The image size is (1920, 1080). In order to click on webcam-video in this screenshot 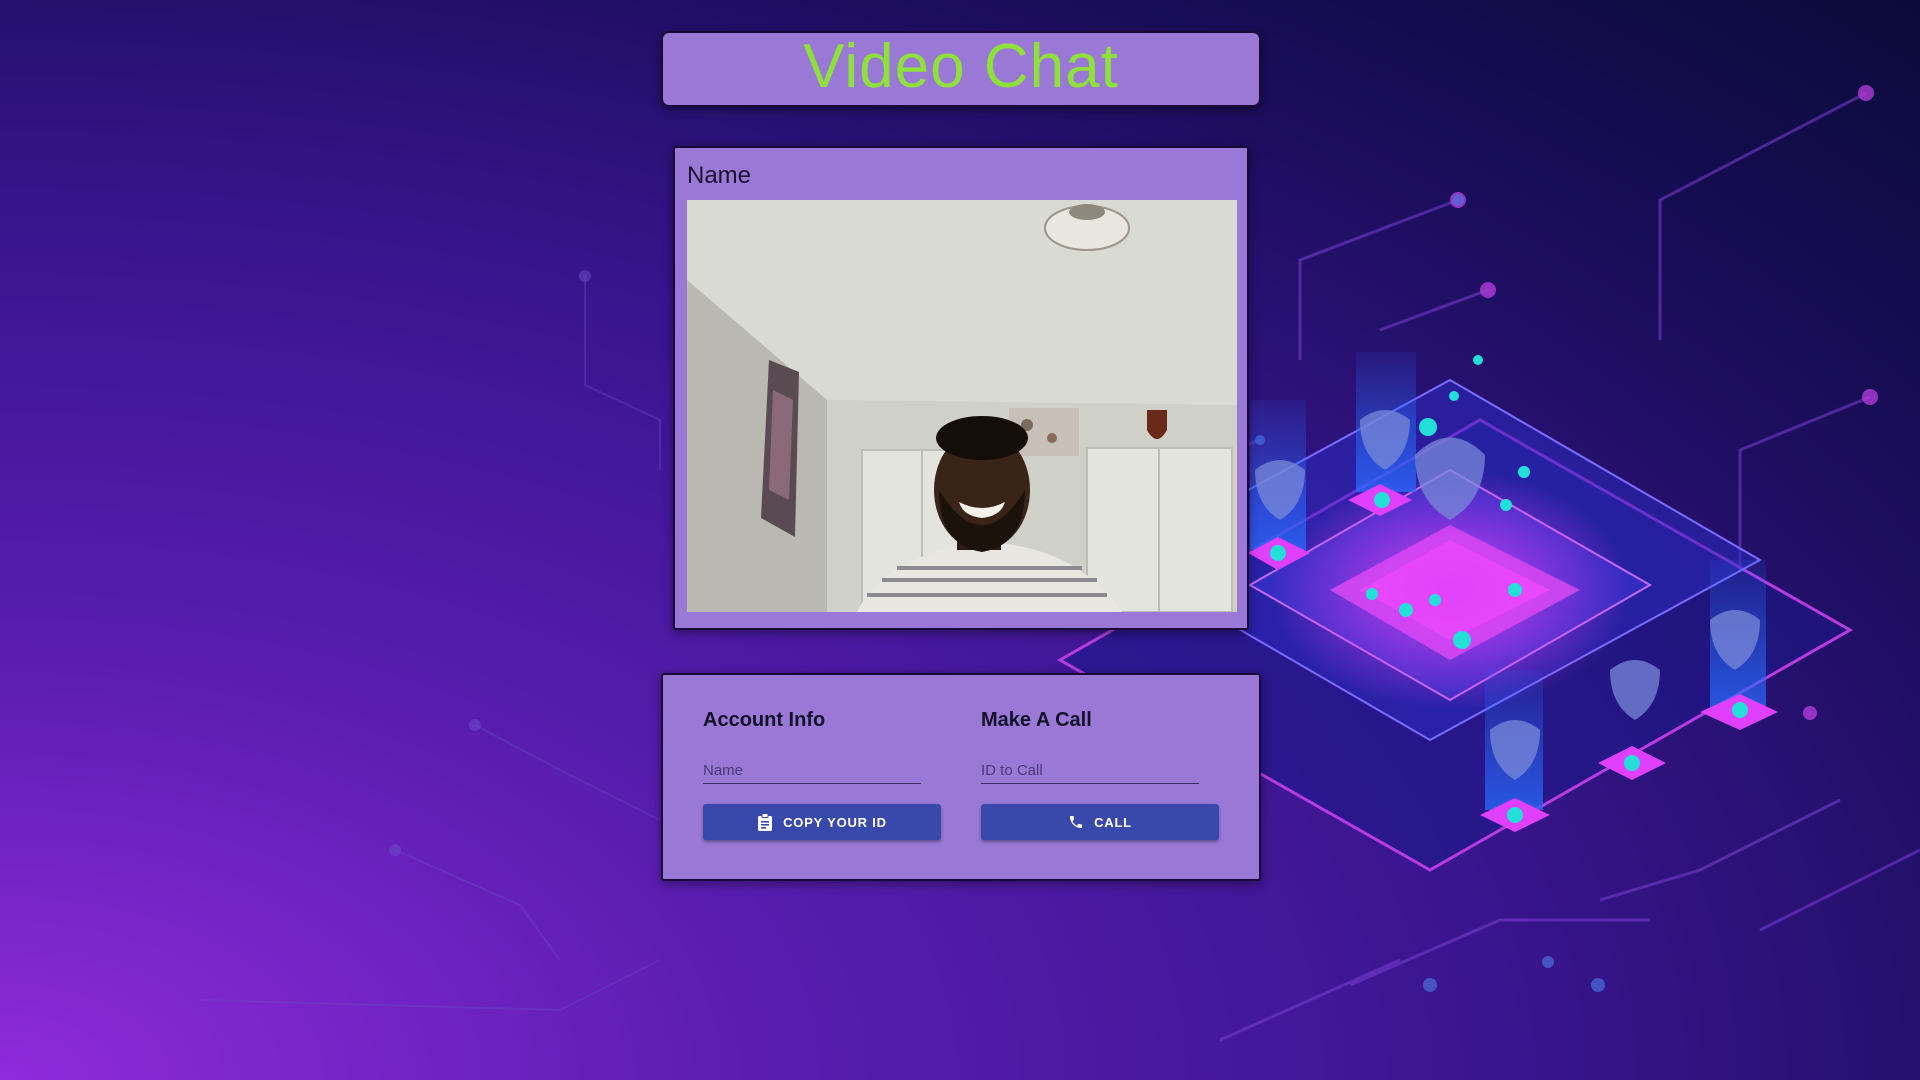, I will do `click(962, 406)`.